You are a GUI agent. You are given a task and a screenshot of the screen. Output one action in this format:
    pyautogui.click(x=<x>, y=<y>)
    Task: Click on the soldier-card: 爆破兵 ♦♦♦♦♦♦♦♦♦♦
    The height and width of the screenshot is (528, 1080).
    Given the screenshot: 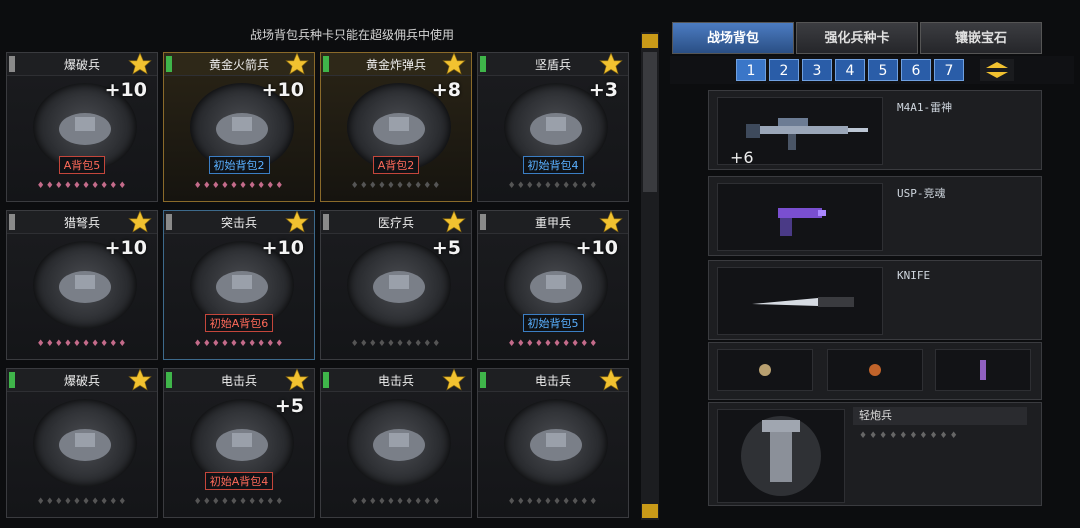 What is the action you would take?
    pyautogui.click(x=82, y=443)
    